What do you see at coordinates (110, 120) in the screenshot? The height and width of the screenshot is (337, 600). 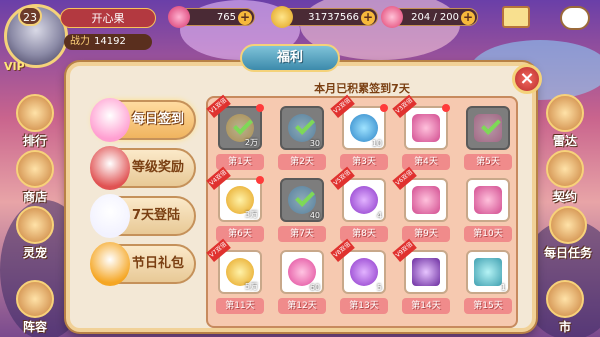 I see `fairy-girl-icon` at bounding box center [110, 120].